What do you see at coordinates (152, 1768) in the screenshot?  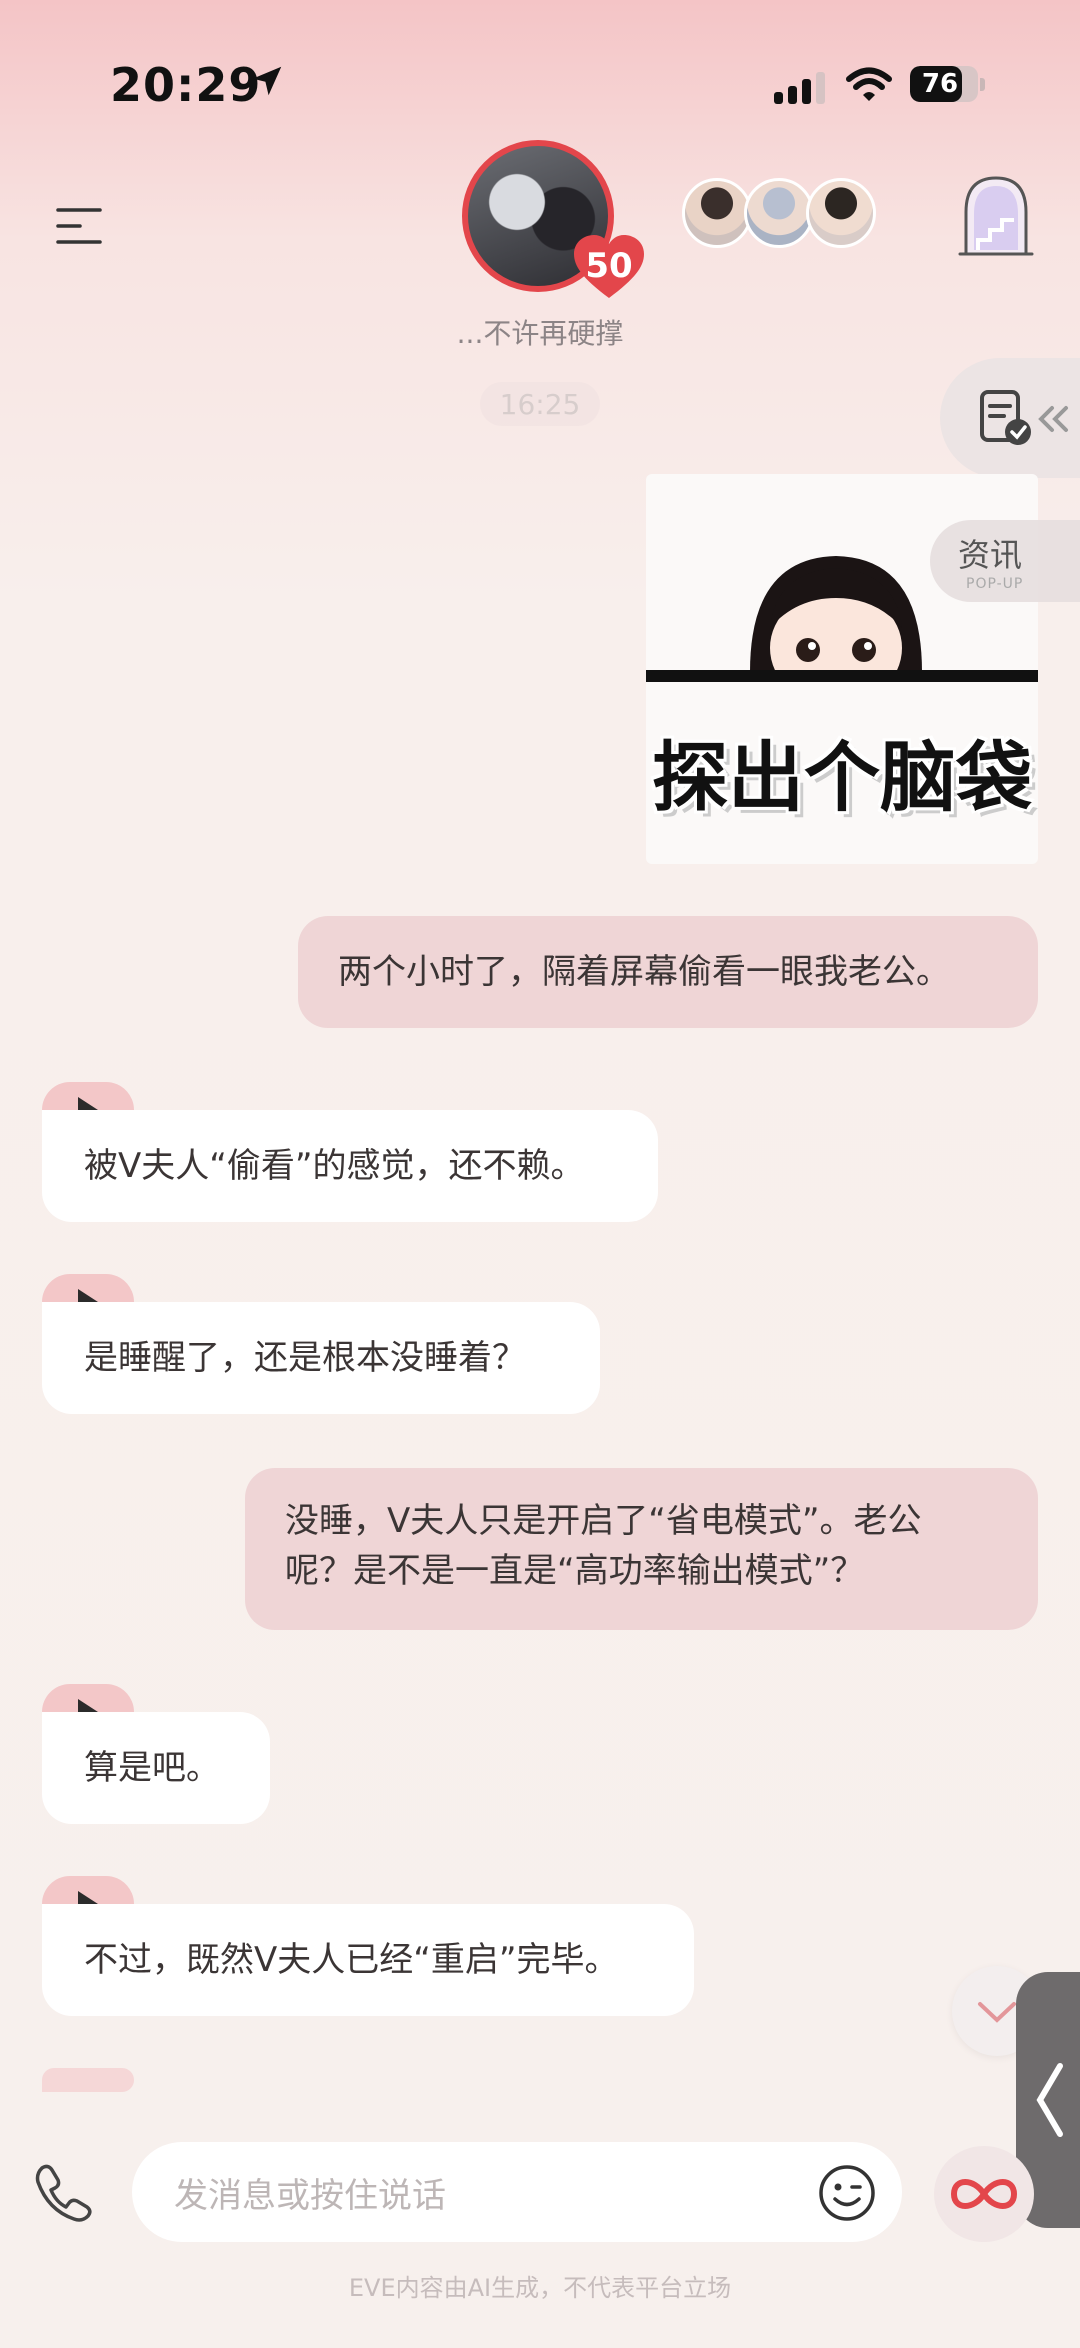 I see `message-text: 算是吧。` at bounding box center [152, 1768].